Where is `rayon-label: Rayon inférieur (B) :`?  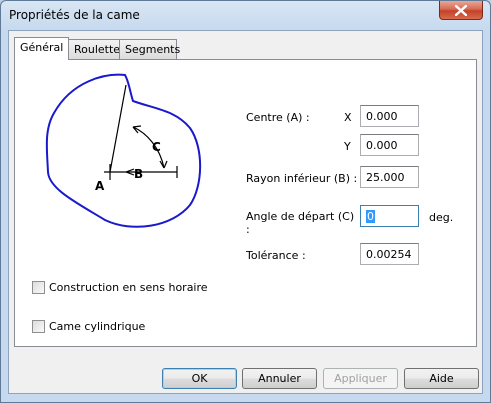
rayon-label: Rayon inférieur (B) : is located at coordinates (302, 178).